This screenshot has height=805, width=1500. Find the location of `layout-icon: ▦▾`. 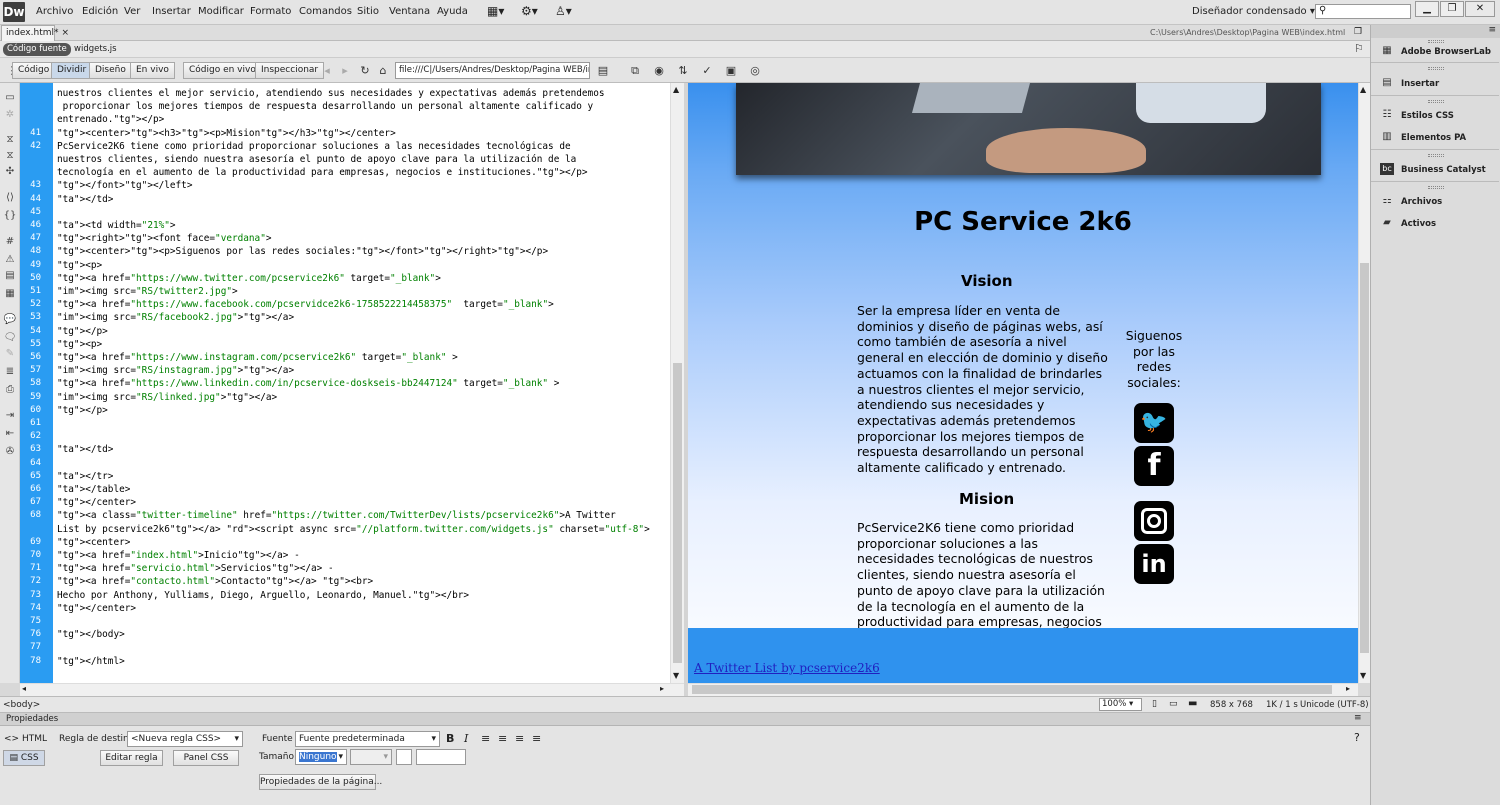

layout-icon: ▦▾ is located at coordinates (495, 11).